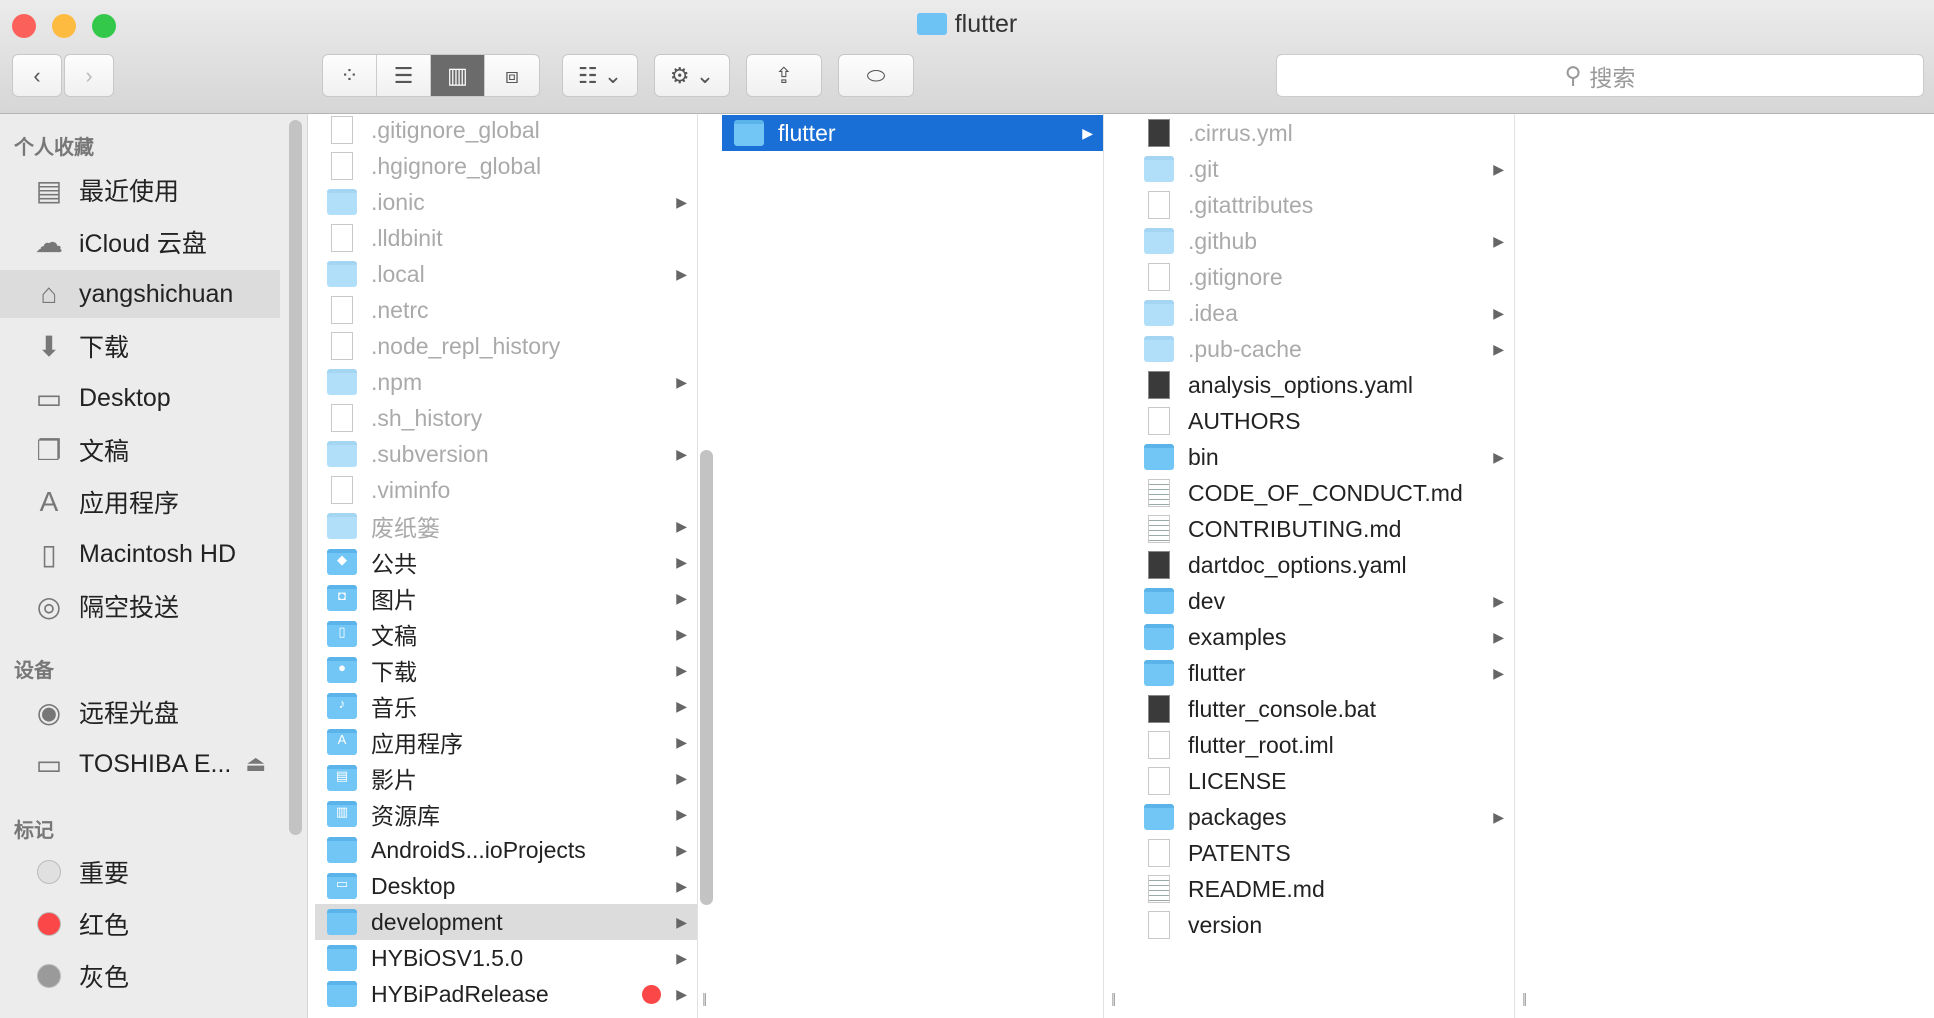 The width and height of the screenshot is (1934, 1018). I want to click on folder-item: ▥ 资源库 ▶, so click(506, 814).